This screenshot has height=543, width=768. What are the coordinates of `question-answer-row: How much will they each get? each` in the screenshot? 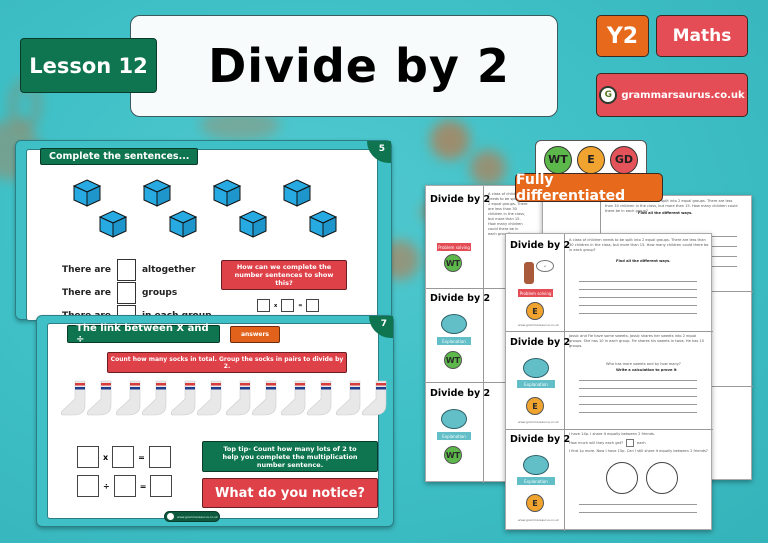 It's located at (607, 443).